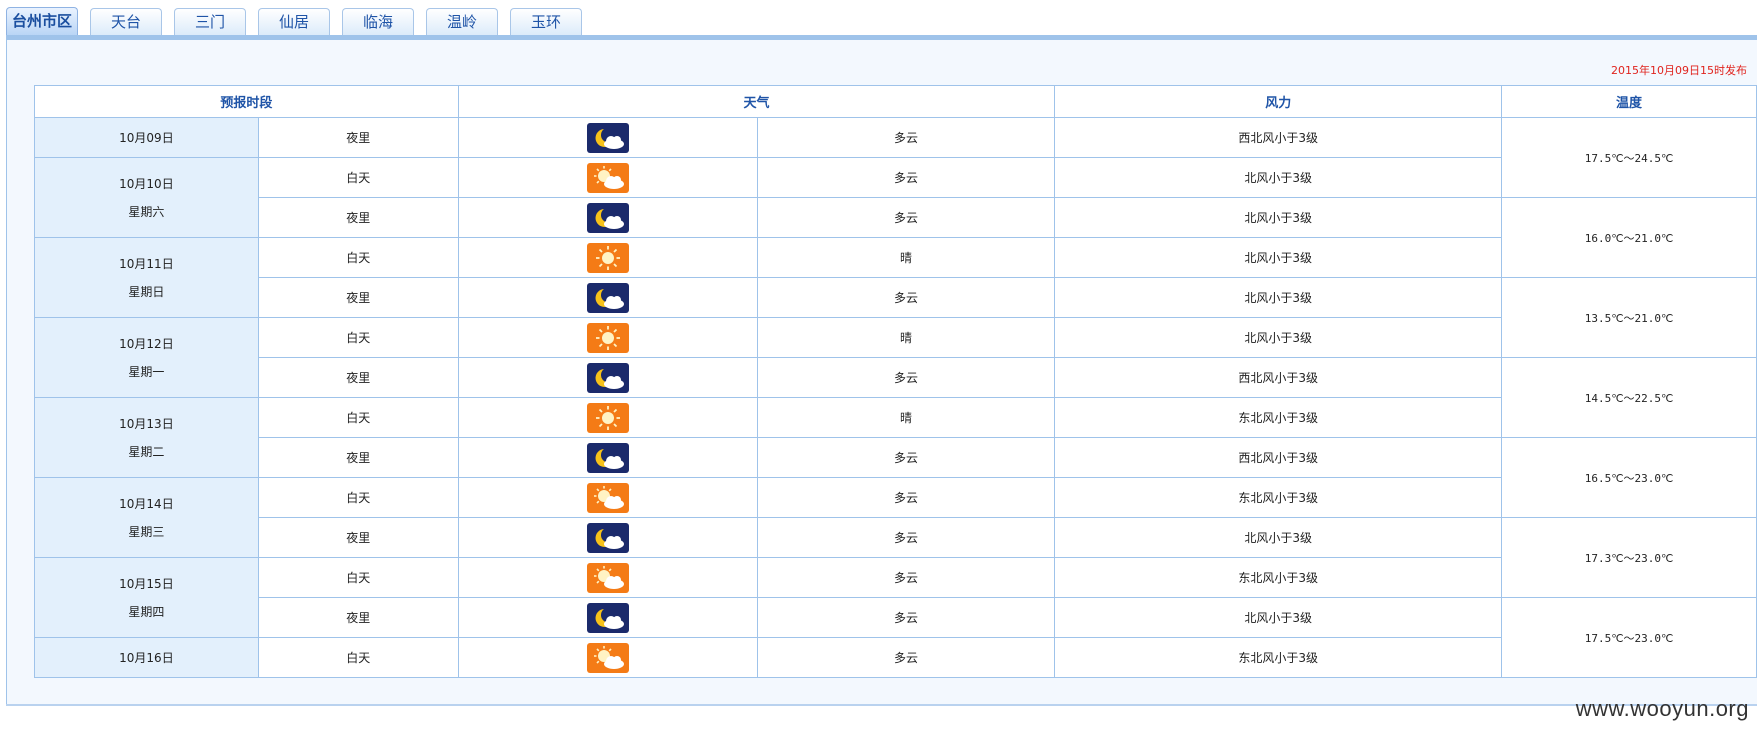 Image resolution: width=1757 pixels, height=732 pixels. I want to click on table-row: 10月16日 白天 多云 东北风小于3级, so click(895, 657).